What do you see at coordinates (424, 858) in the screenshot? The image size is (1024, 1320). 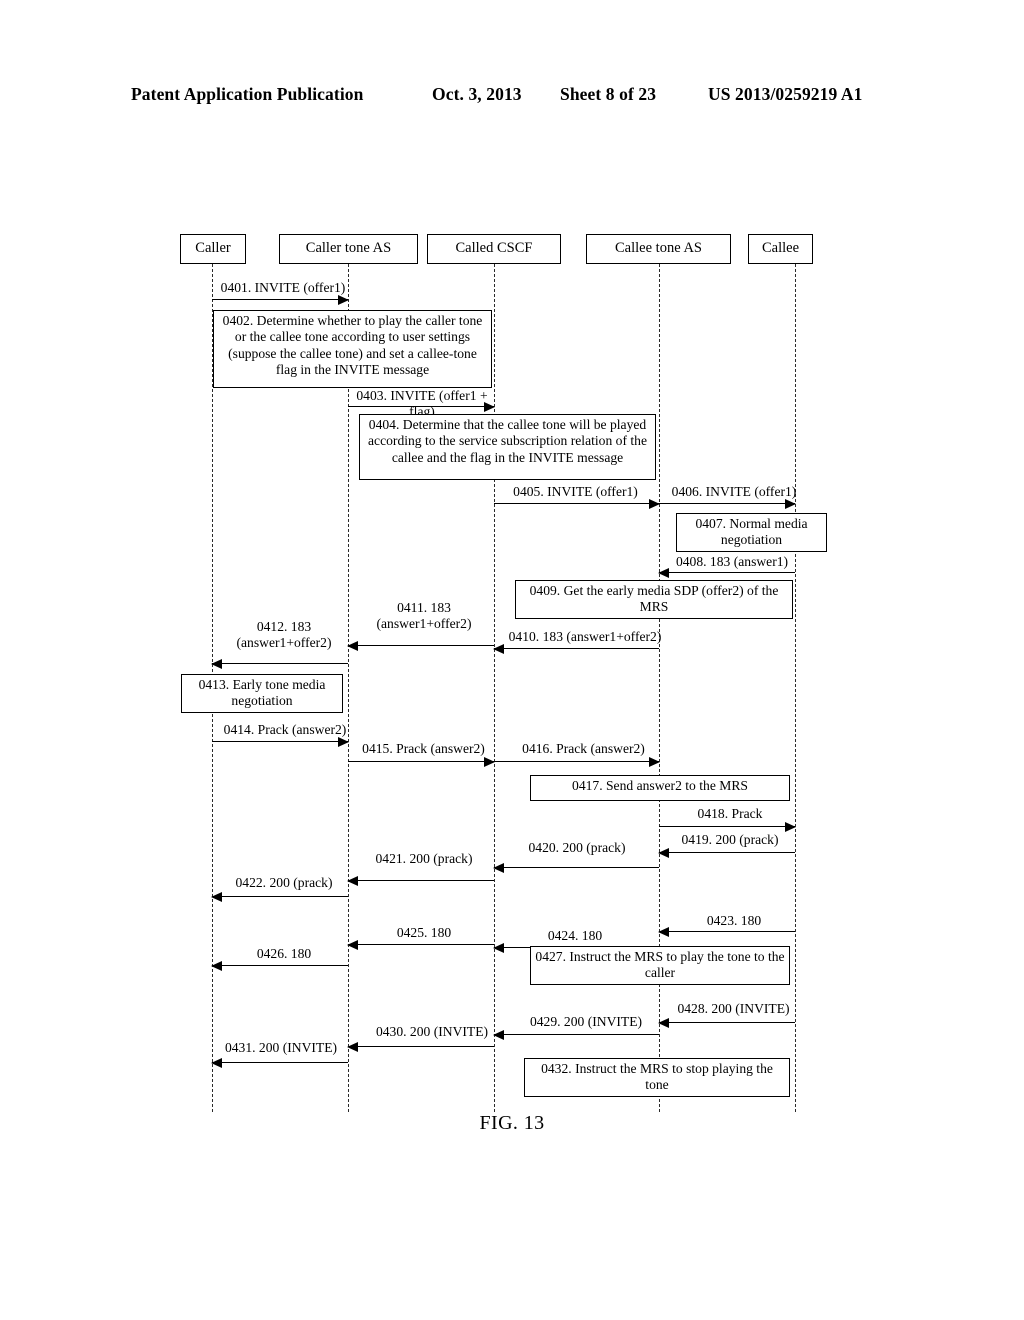 I see `message-label-0421: 0421. 200 (prack)` at bounding box center [424, 858].